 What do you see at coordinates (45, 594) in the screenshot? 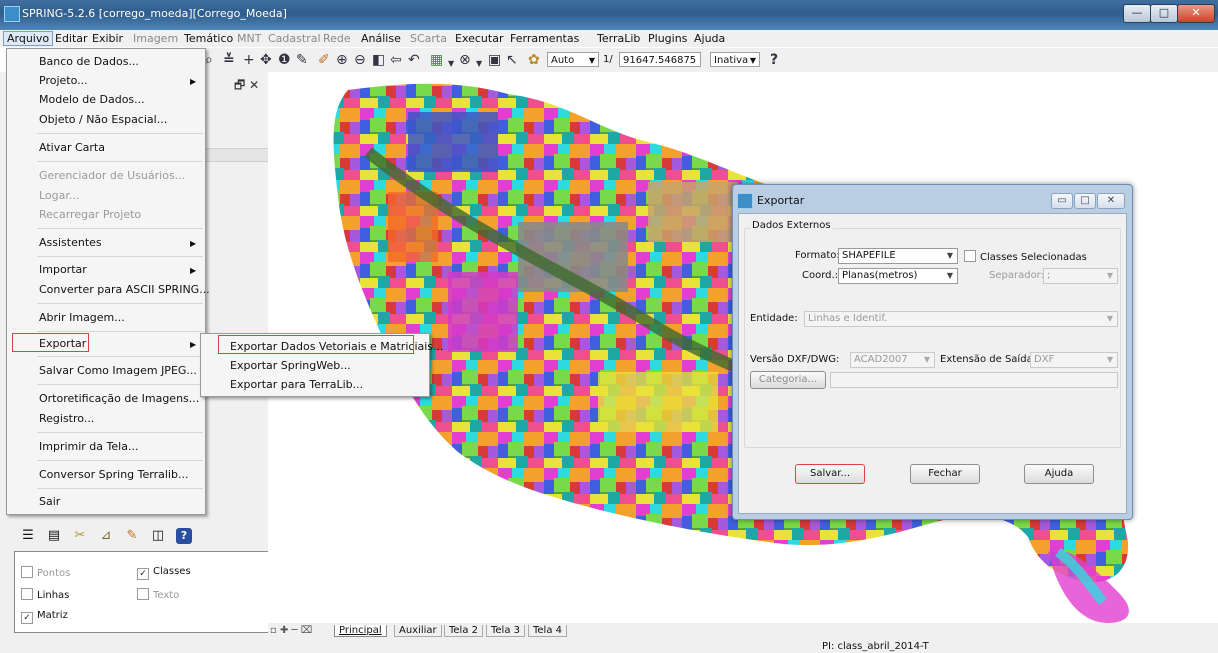
I see `check-linhas: Linhas` at bounding box center [45, 594].